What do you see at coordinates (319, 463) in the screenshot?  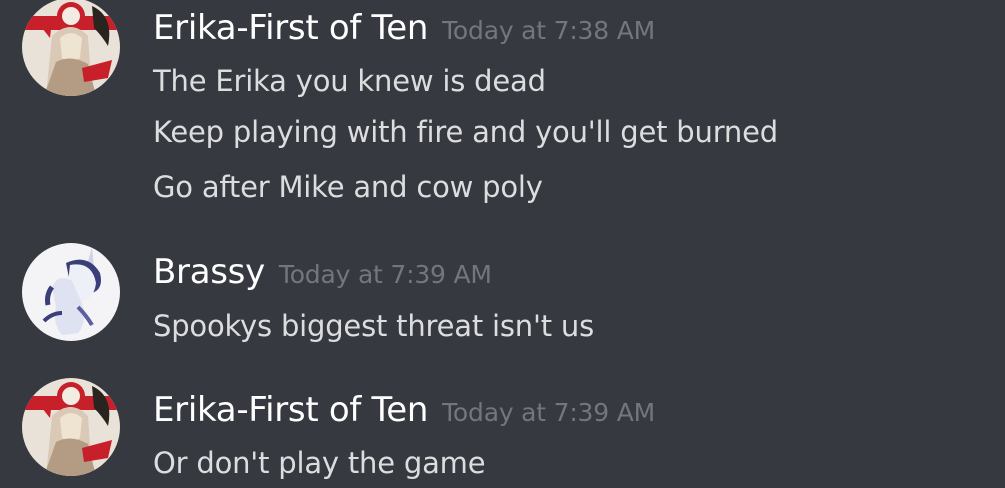 I see `message-text: Or don't play the game` at bounding box center [319, 463].